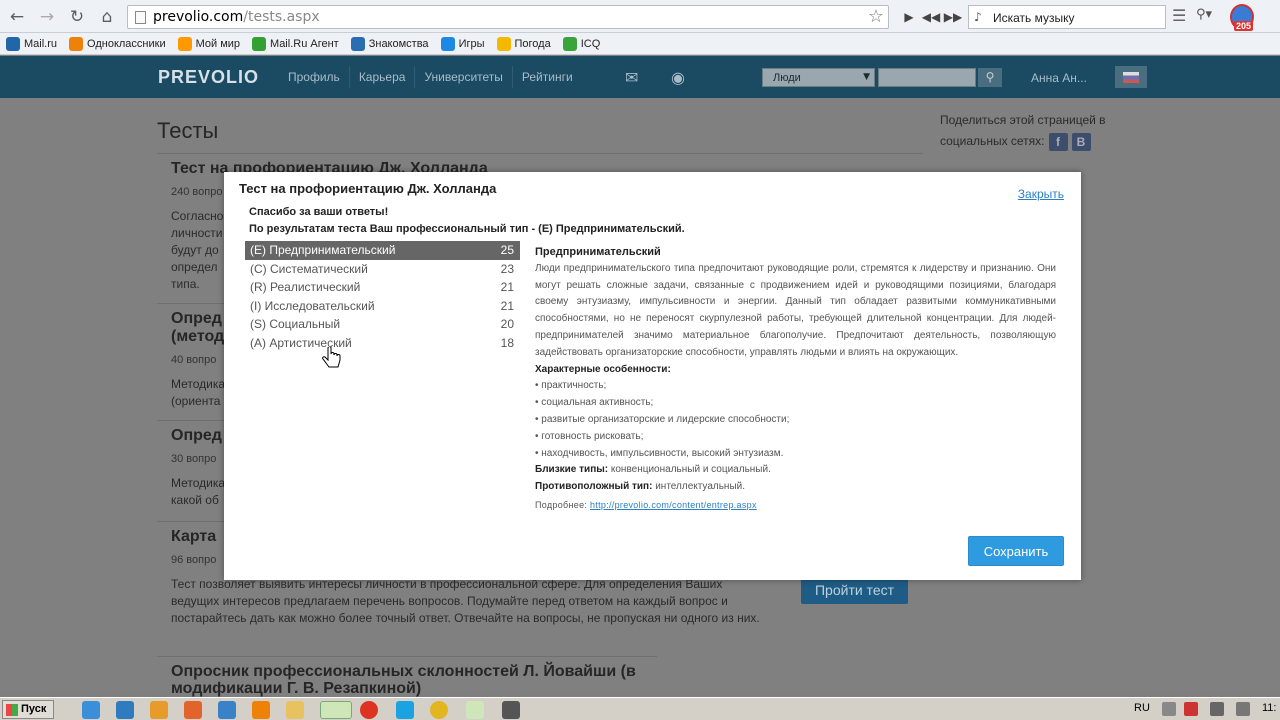 The width and height of the screenshot is (1280, 720). What do you see at coordinates (589, 436) in the screenshot?
I see `feature-item: • готовность рисковать;` at bounding box center [589, 436].